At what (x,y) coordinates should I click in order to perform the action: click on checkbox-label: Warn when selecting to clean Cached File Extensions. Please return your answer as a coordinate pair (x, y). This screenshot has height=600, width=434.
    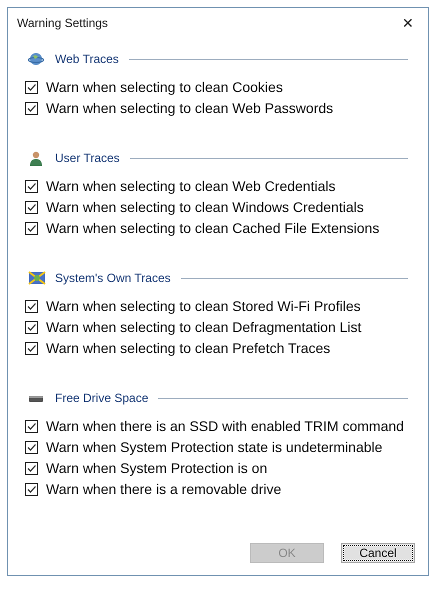
    Looking at the image, I should click on (213, 228).